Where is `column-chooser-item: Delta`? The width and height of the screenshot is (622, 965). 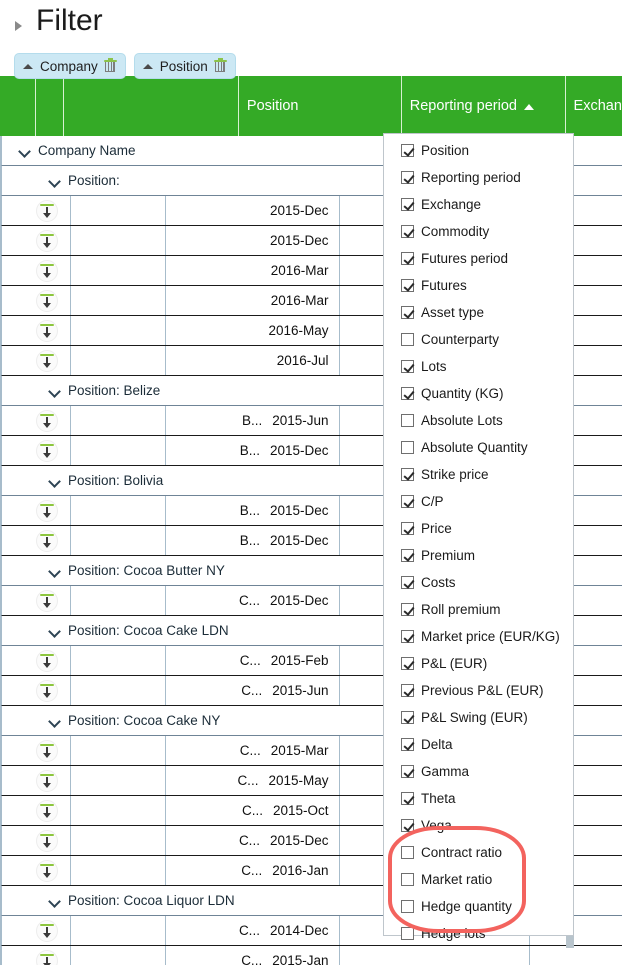
column-chooser-item: Delta is located at coordinates (478, 744).